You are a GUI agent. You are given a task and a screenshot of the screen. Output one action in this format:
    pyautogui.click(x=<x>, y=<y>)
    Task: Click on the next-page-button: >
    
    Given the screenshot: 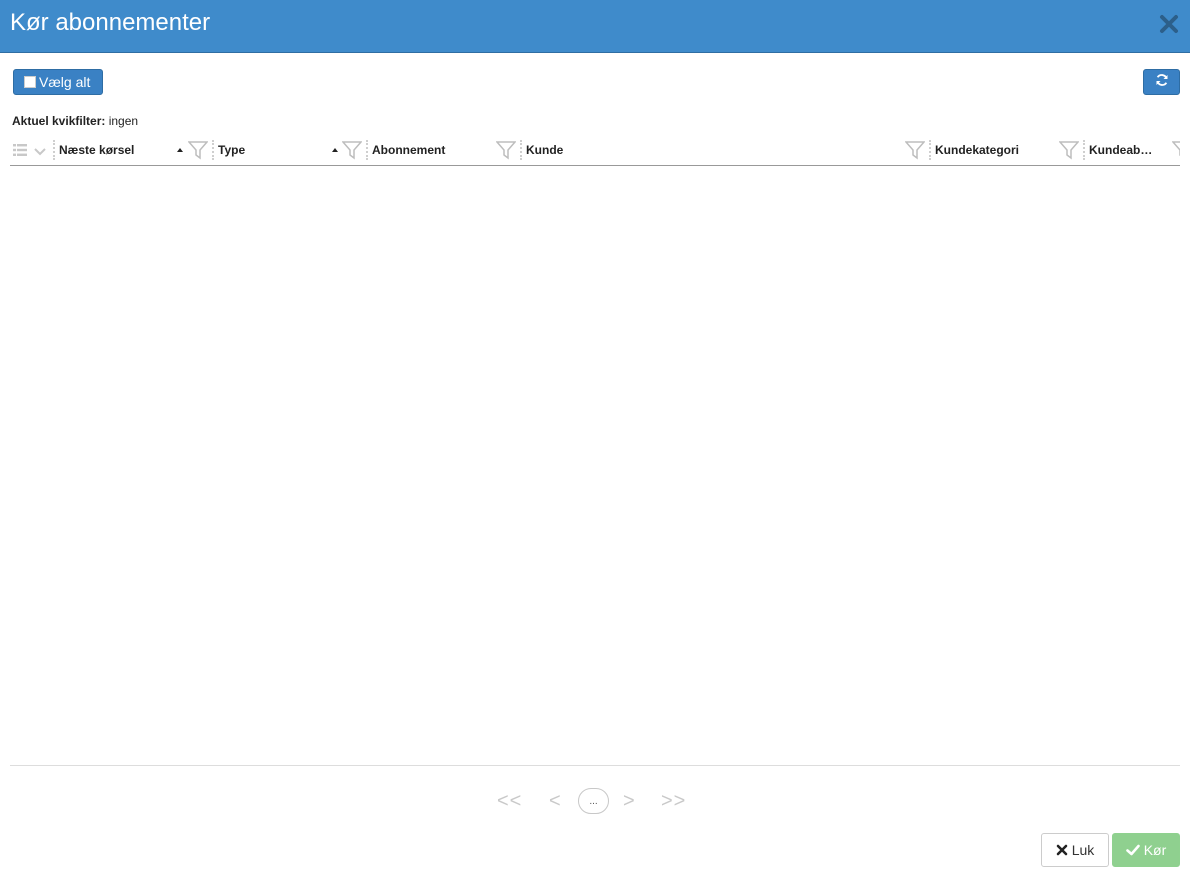 What is the action you would take?
    pyautogui.click(x=629, y=801)
    